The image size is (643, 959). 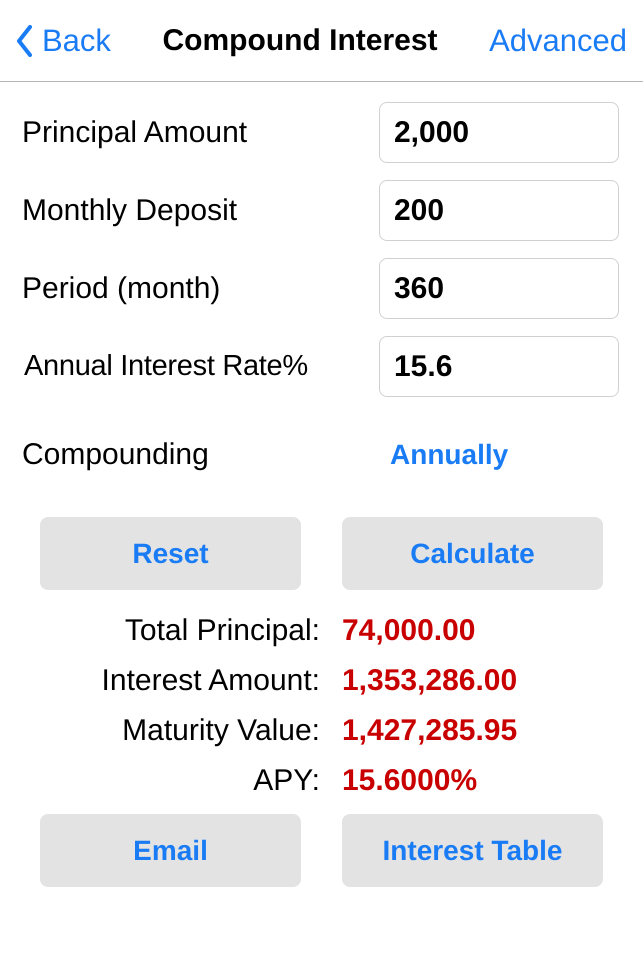 What do you see at coordinates (558, 40) in the screenshot?
I see `advanced-button: Advanced` at bounding box center [558, 40].